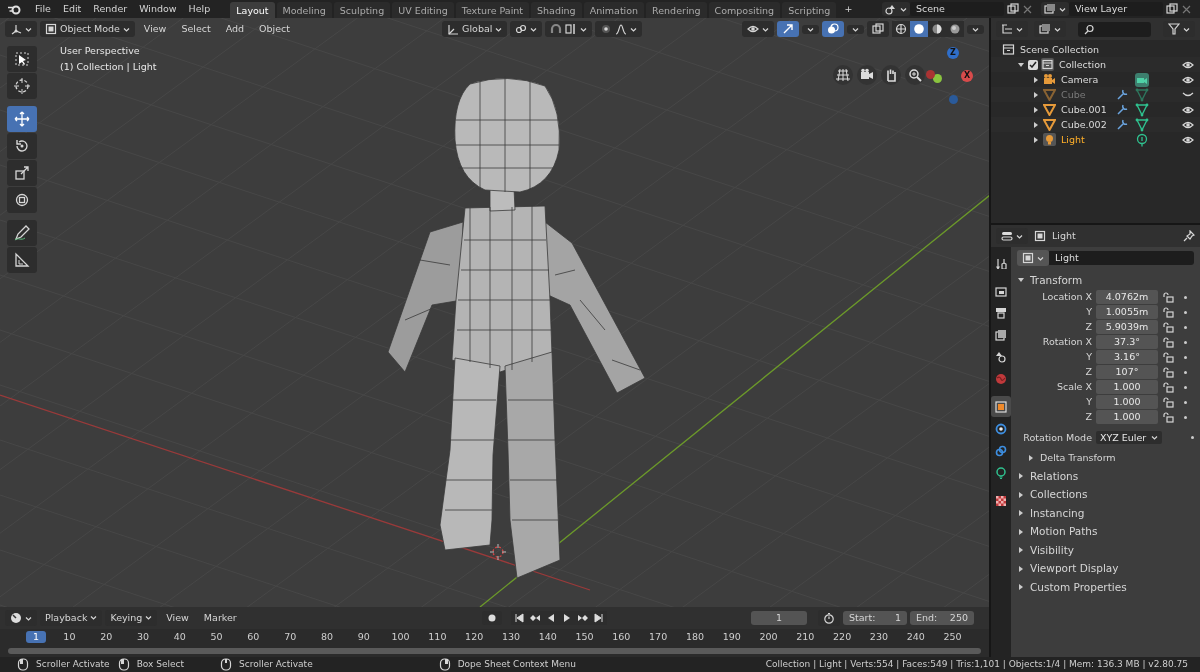 This screenshot has width=1200, height=672. Describe the element at coordinates (1056, 280) in the screenshot. I see `panel-header: Transform` at that location.